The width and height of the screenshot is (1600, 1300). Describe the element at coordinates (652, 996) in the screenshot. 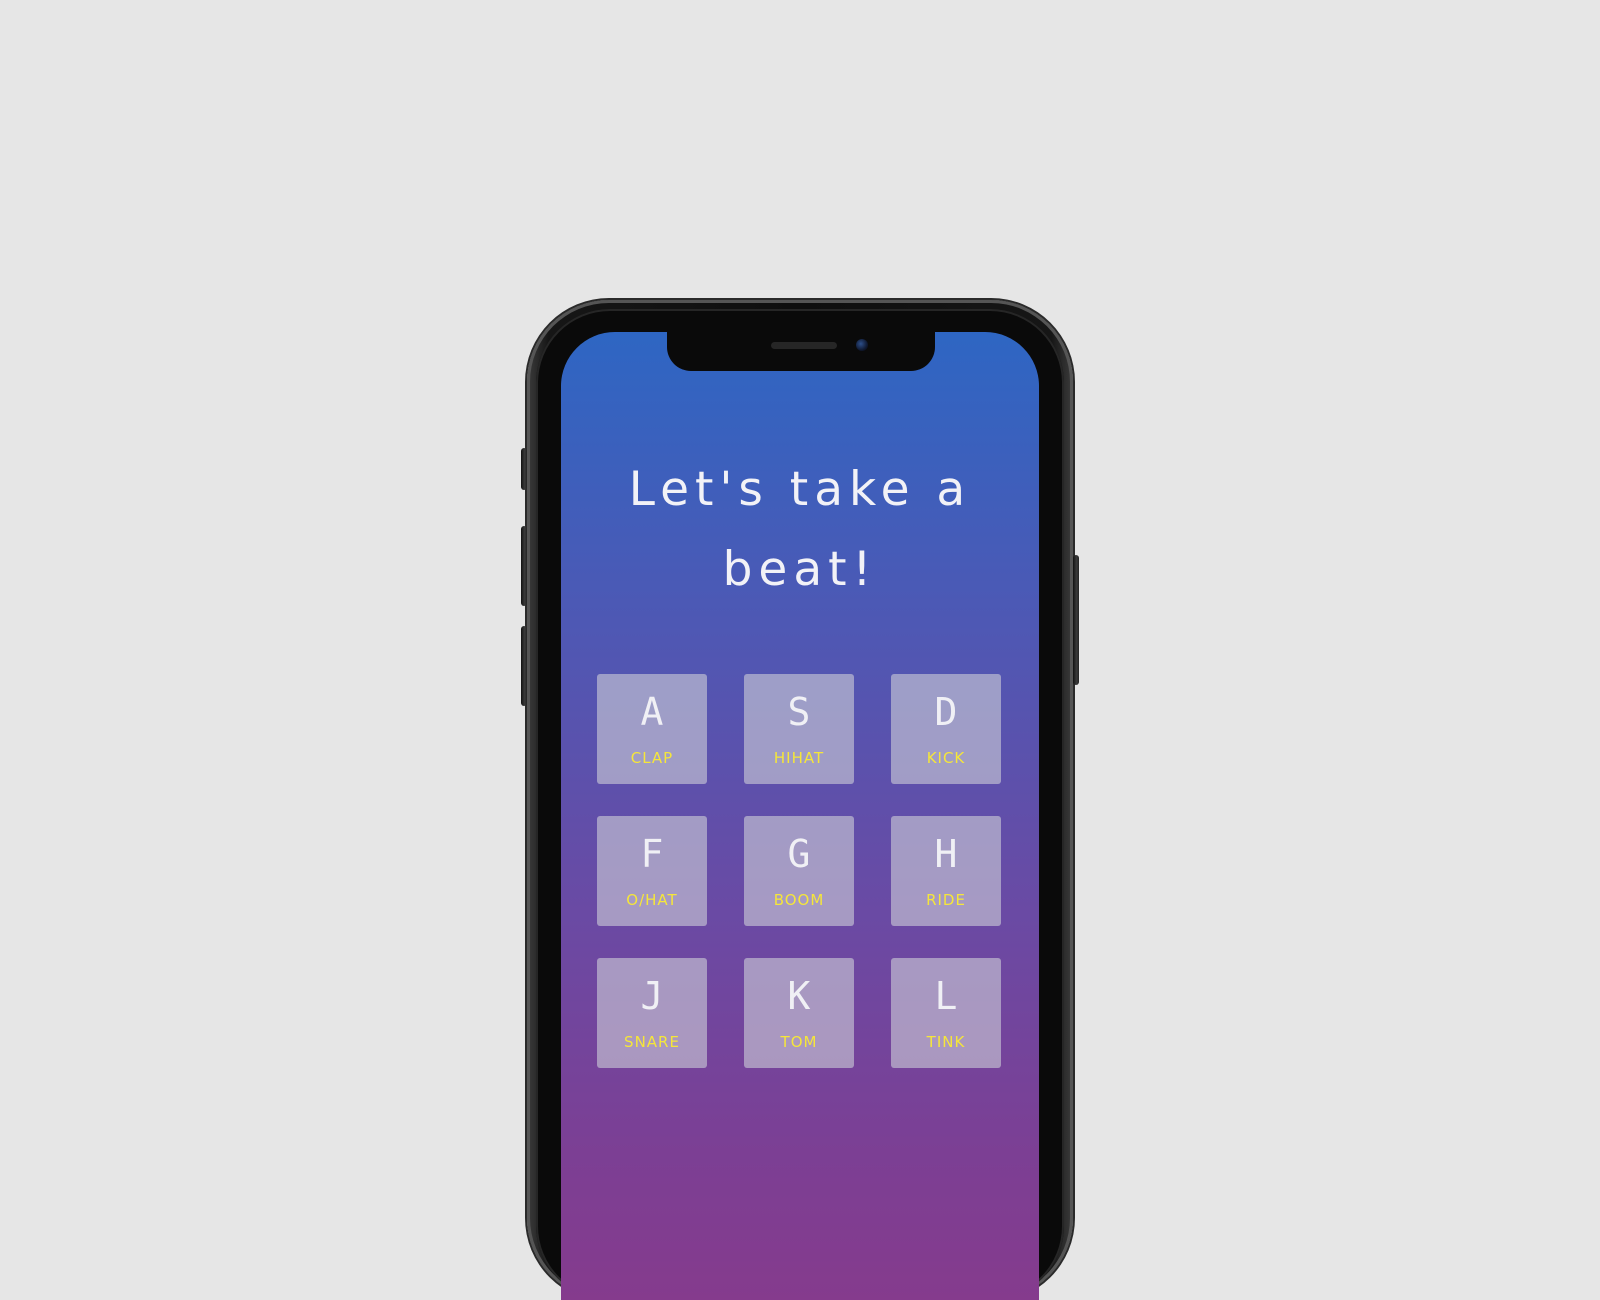

I see `pad-key-label: J` at that location.